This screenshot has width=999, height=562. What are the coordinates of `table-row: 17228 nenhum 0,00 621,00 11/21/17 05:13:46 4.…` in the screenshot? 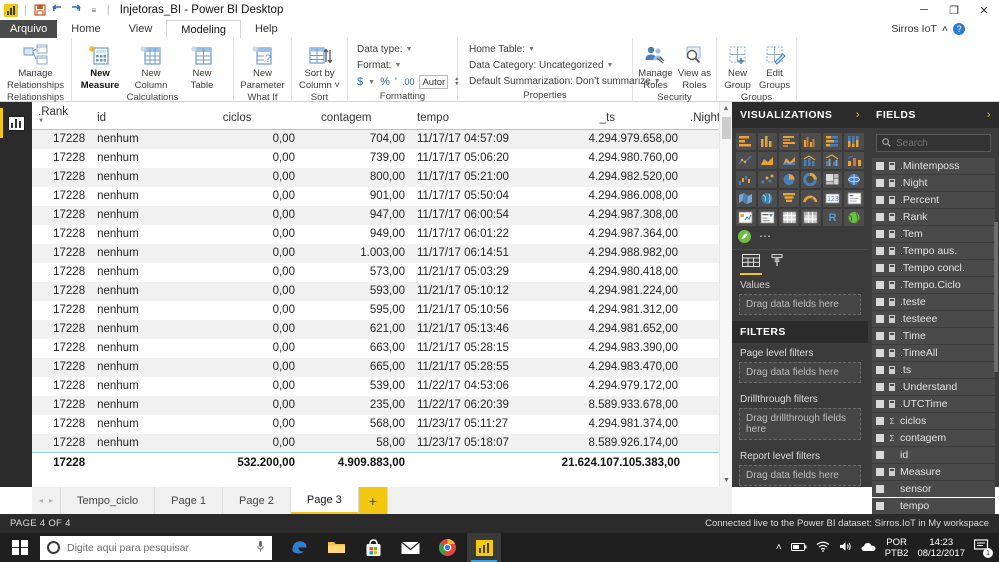 It's located at (382, 329).